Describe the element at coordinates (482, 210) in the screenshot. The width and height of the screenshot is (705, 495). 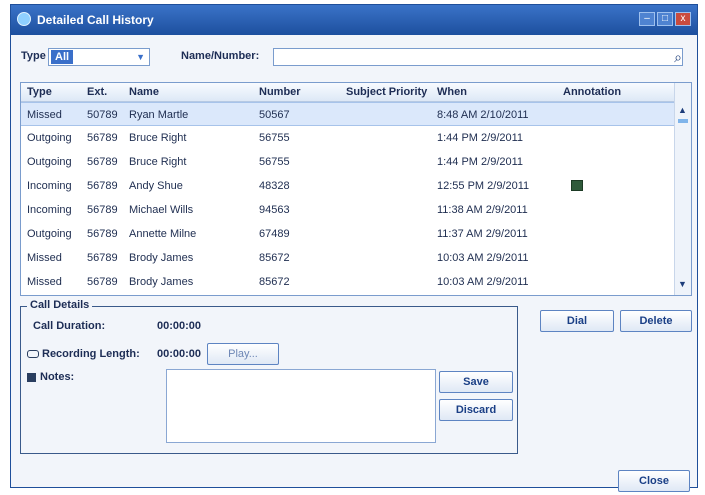
I see `cell-when: 11:38 AM 2/9/2011` at that location.